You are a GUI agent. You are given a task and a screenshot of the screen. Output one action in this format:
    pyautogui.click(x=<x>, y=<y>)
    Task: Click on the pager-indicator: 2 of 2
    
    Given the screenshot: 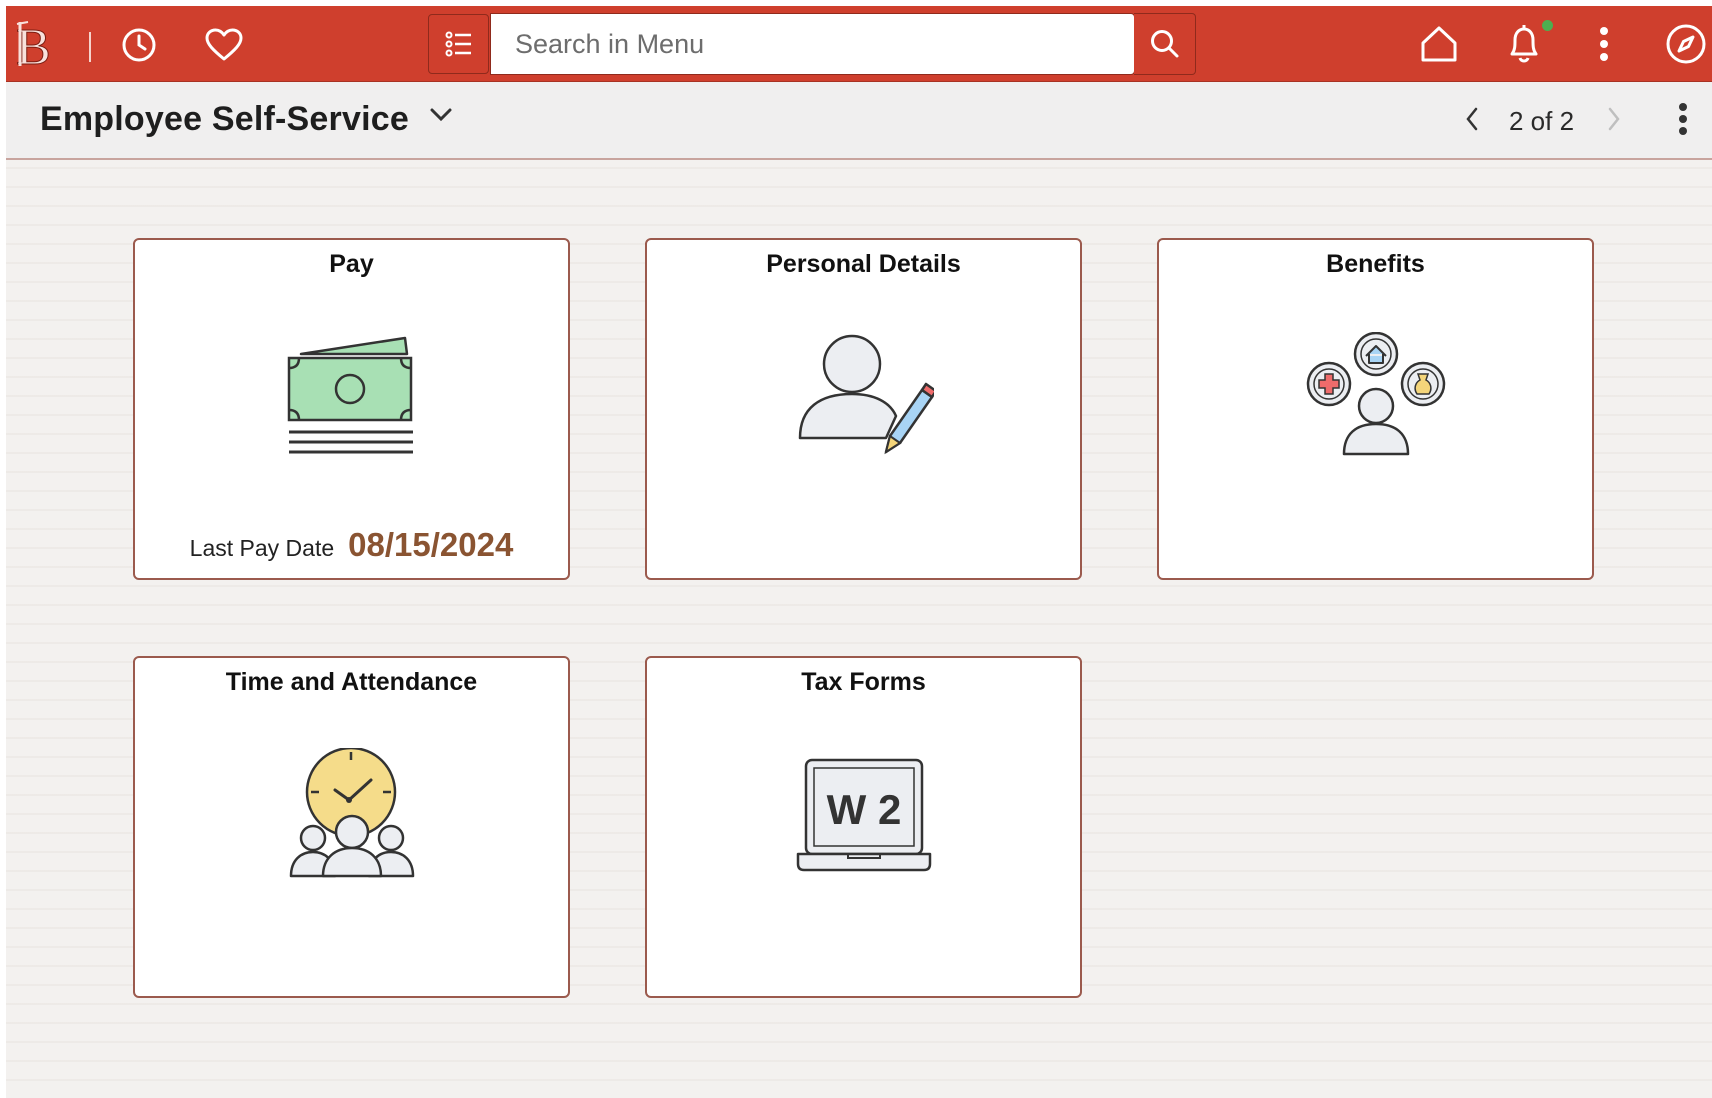 What is the action you would take?
    pyautogui.click(x=1542, y=121)
    